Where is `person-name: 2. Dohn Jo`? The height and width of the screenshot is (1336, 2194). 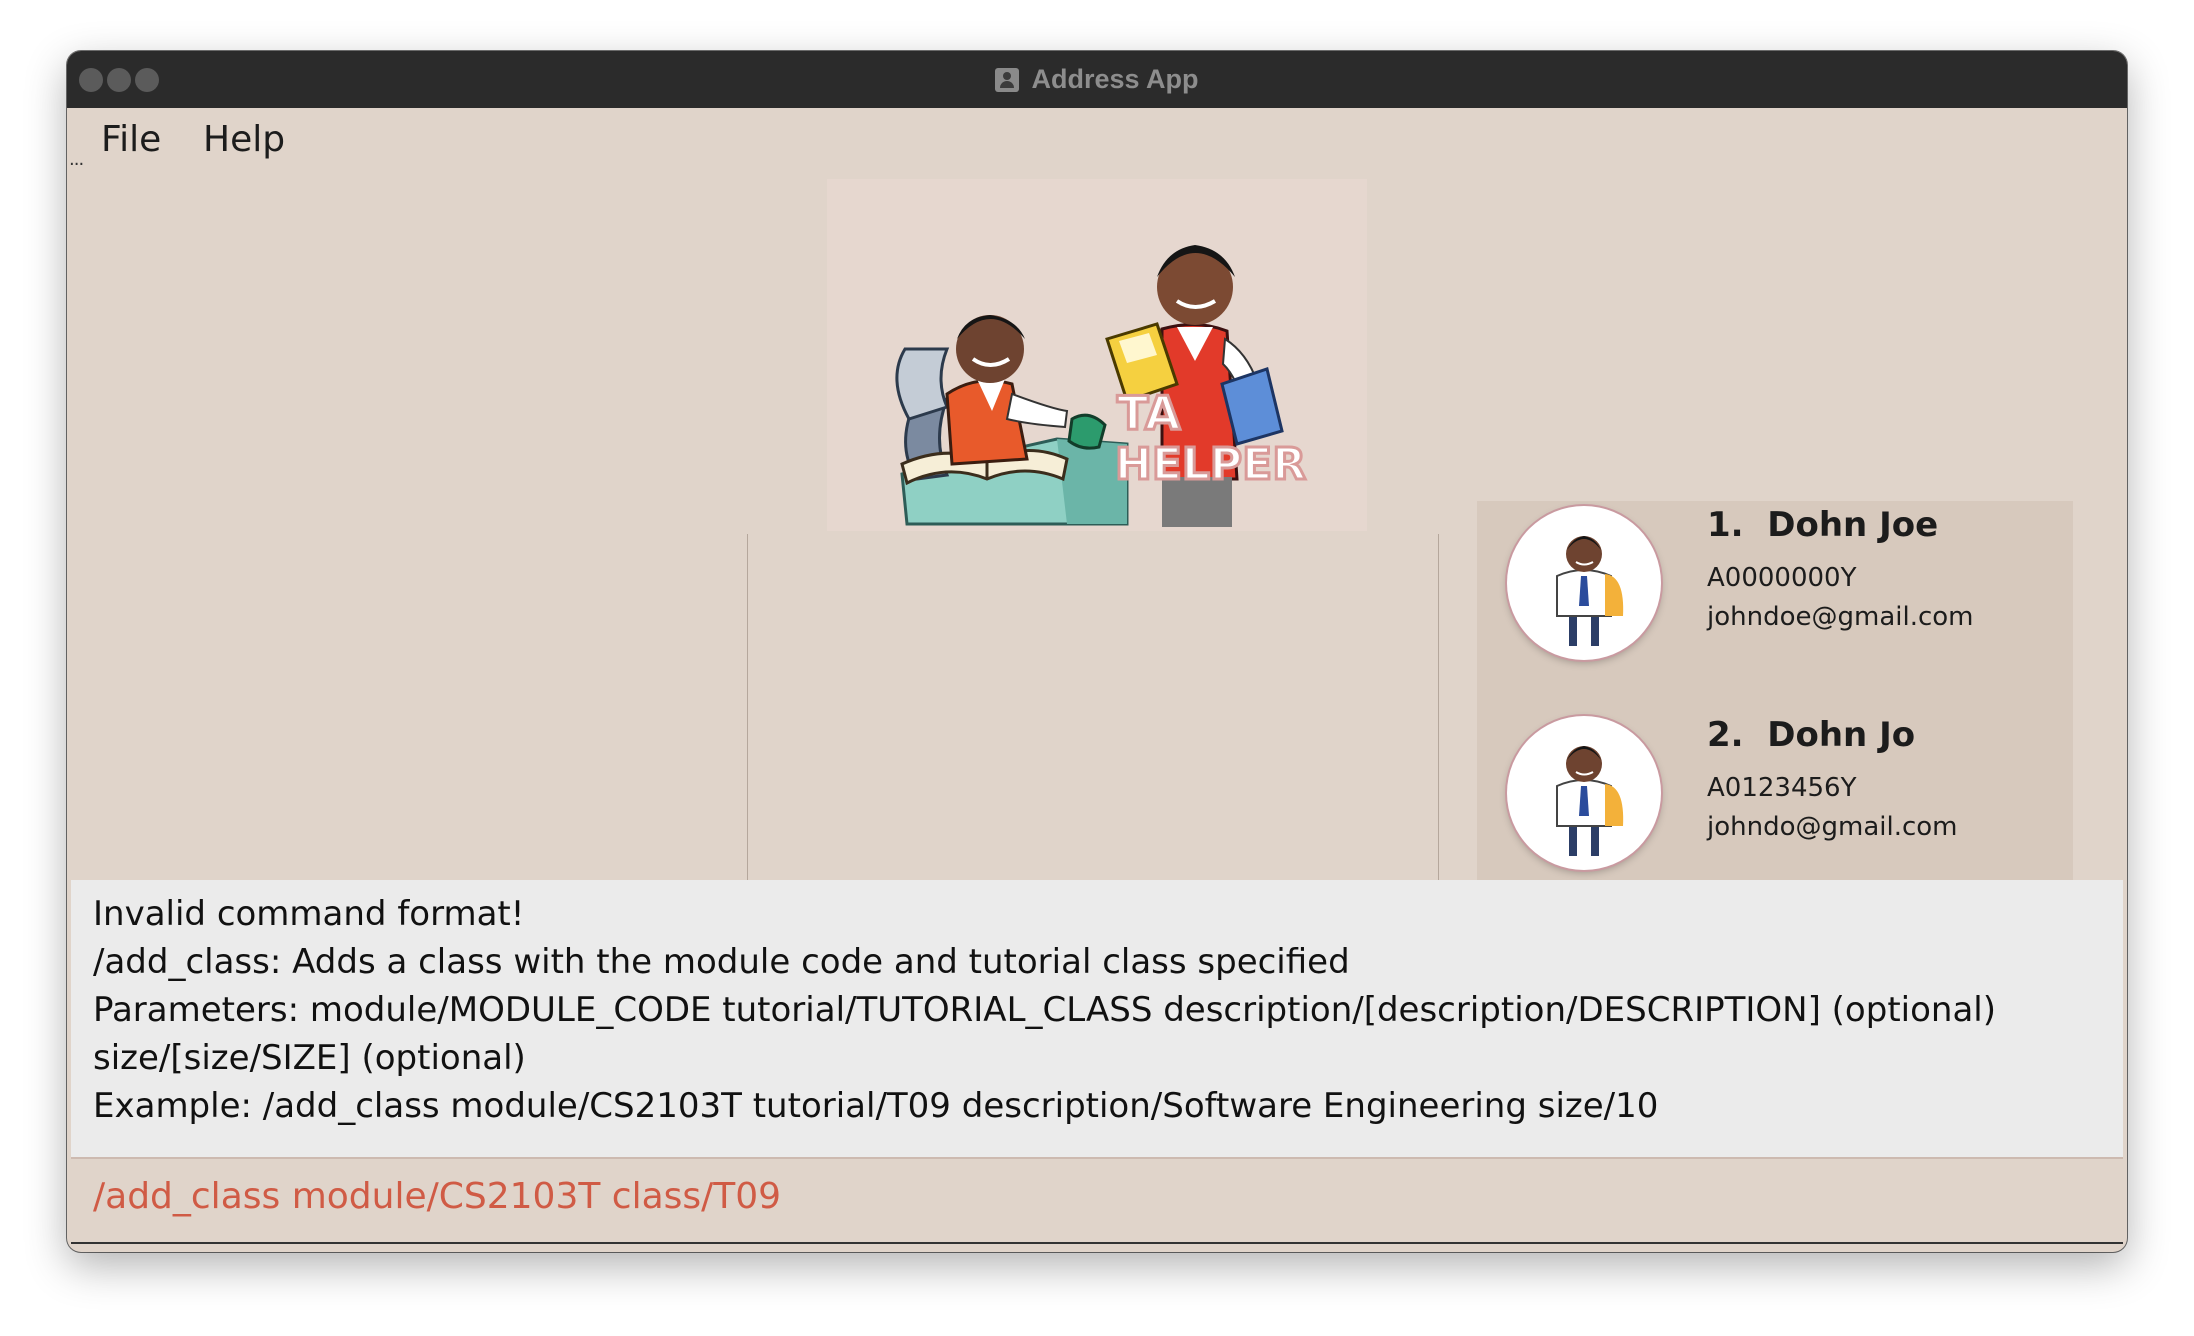 person-name: 2. Dohn Jo is located at coordinates (1811, 735).